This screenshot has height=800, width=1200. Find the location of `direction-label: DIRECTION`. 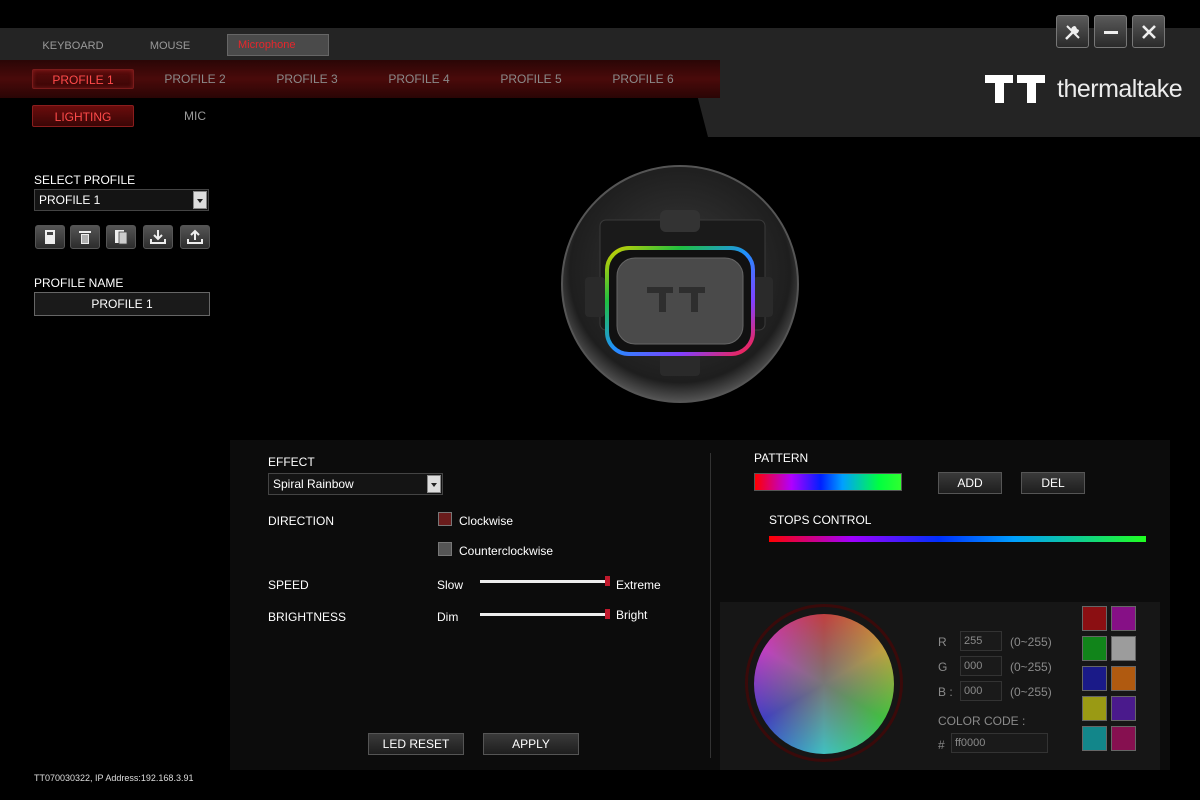

direction-label: DIRECTION is located at coordinates (301, 521).